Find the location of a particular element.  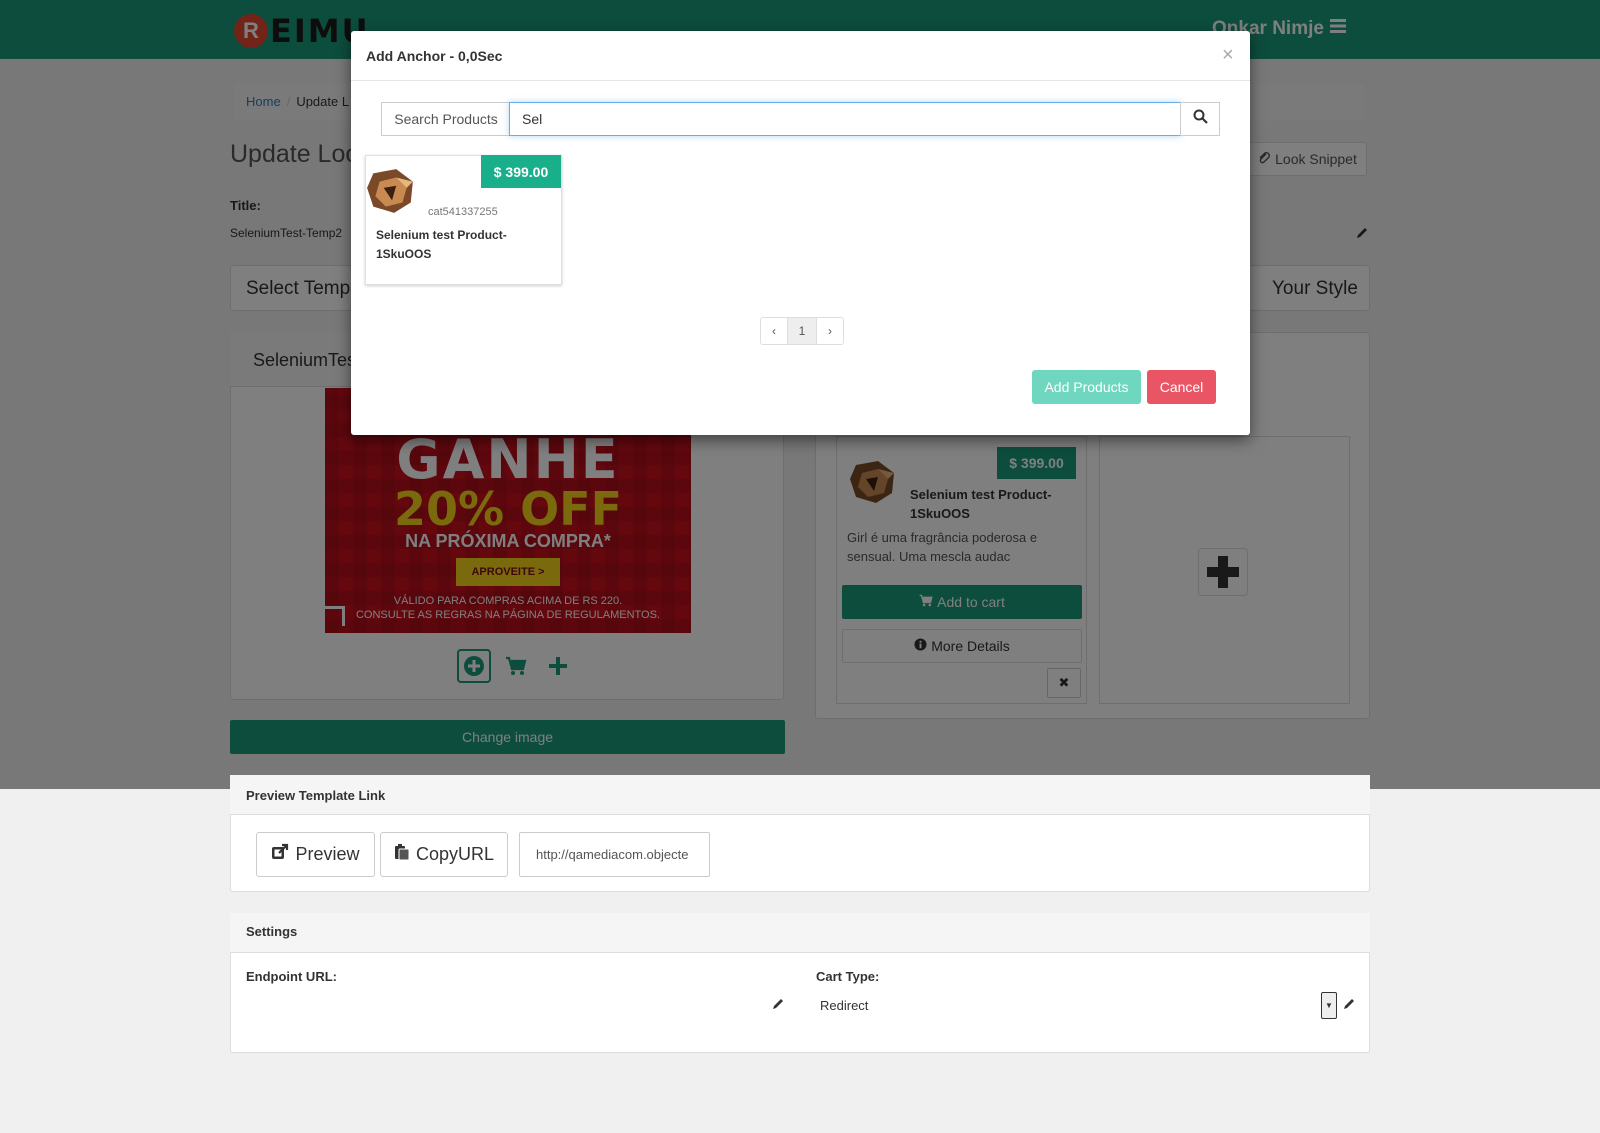

preview-button: Preview is located at coordinates (315, 854).